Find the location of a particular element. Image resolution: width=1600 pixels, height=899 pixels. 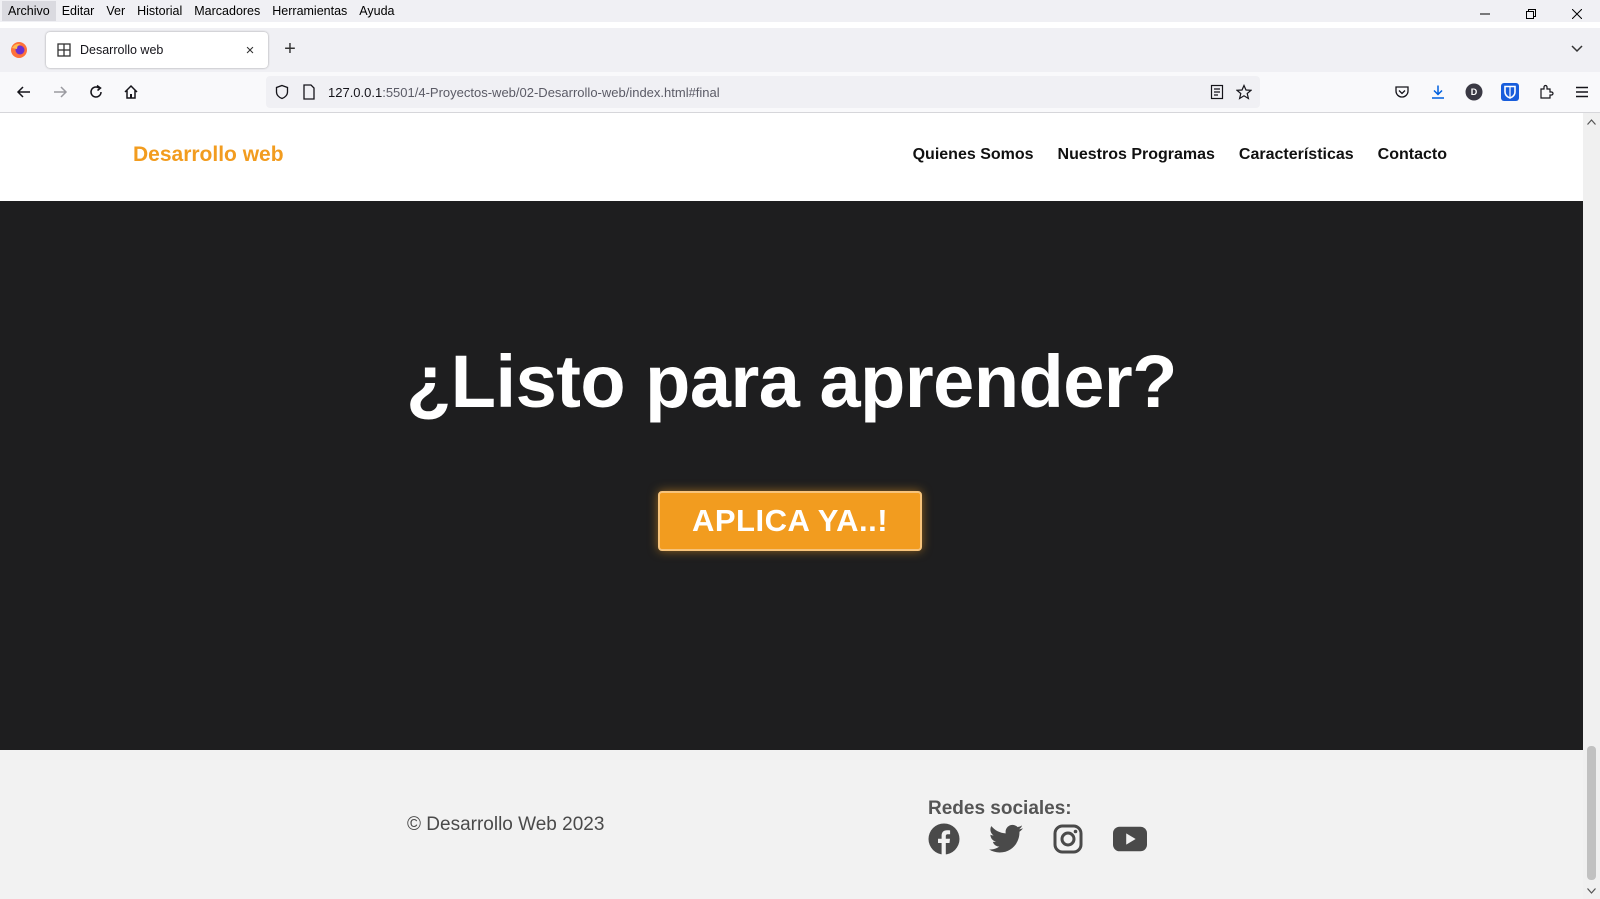

site-brand: Desarrollo web is located at coordinates (208, 155).